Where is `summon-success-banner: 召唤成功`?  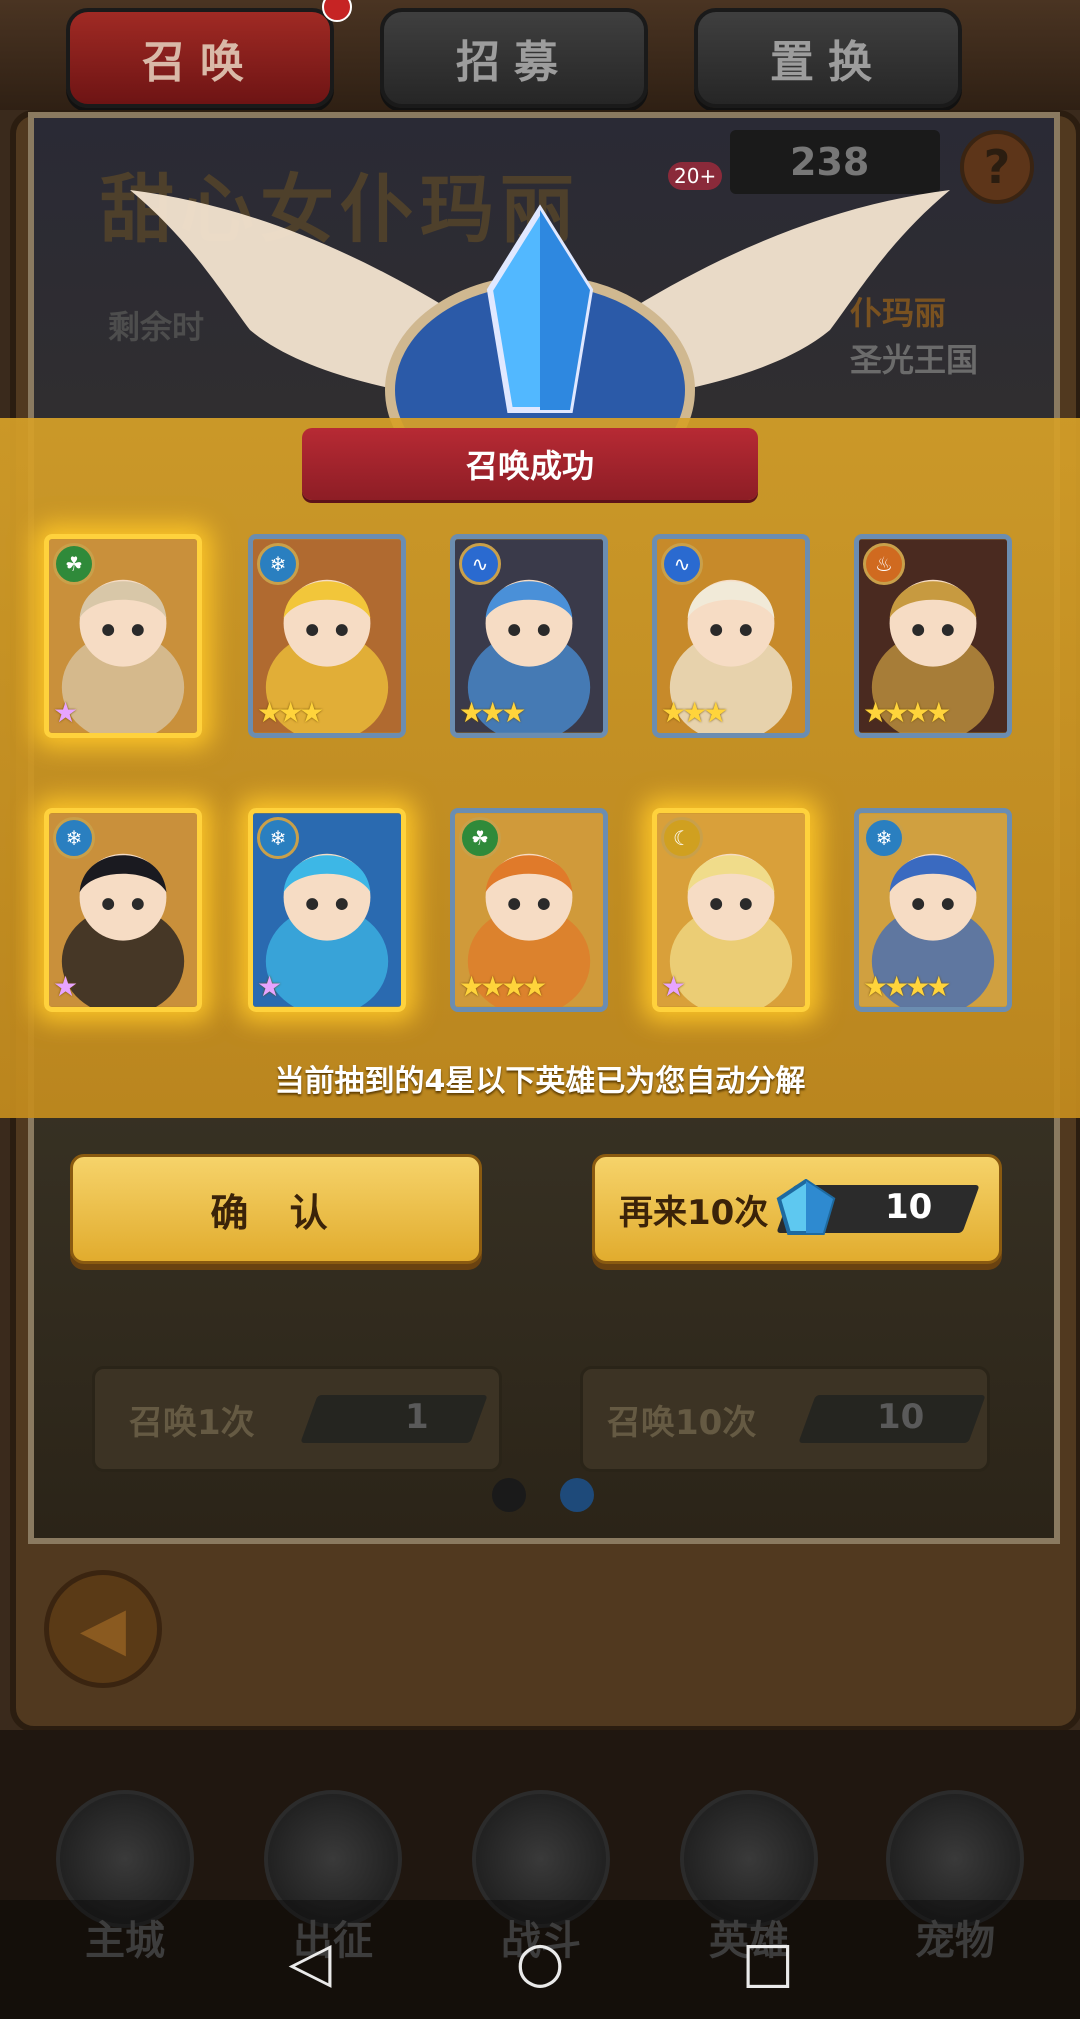 summon-success-banner: 召唤成功 is located at coordinates (530, 464).